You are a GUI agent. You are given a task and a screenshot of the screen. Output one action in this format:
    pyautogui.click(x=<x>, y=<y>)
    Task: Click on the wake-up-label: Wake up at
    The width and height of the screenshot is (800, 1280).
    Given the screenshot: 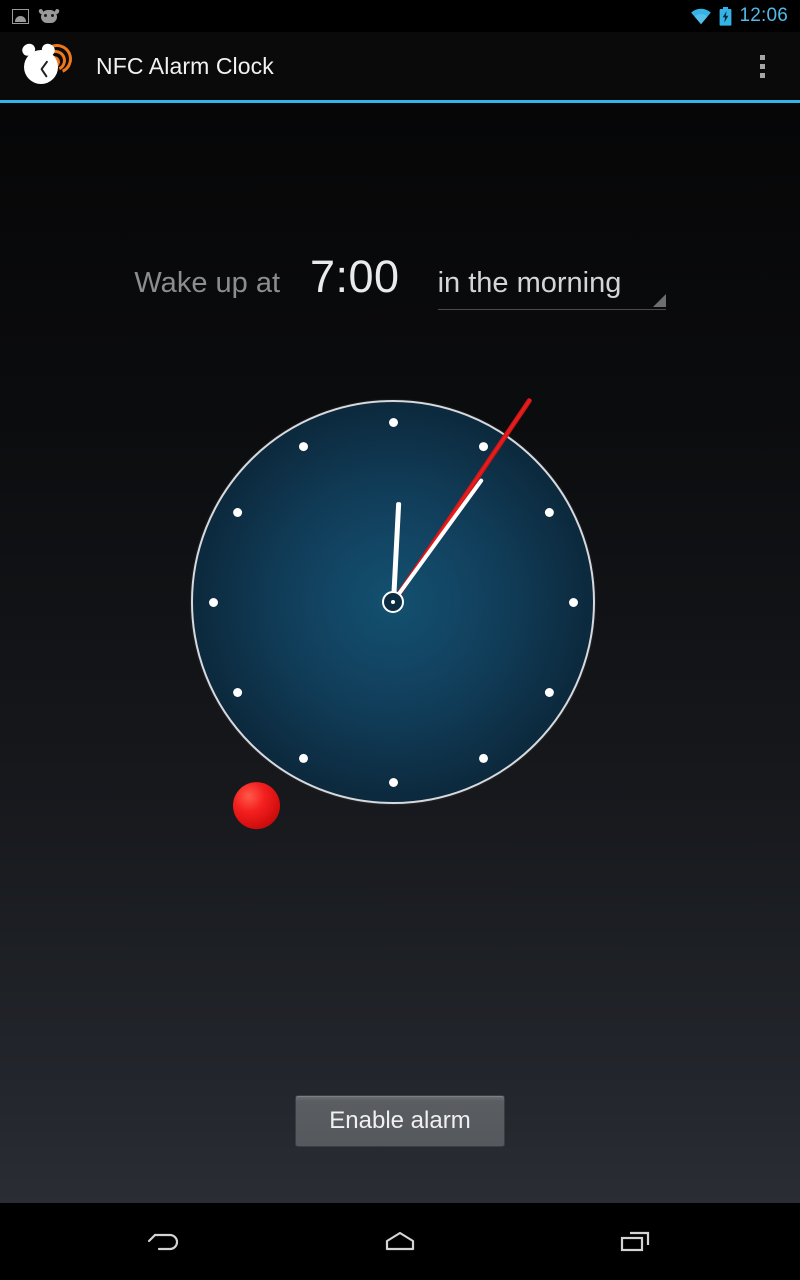 What is the action you would take?
    pyautogui.click(x=207, y=283)
    